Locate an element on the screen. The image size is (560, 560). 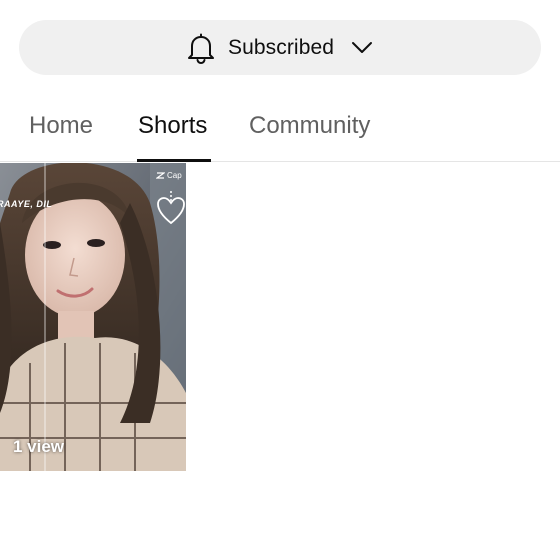
tab-shorts: Shorts is located at coordinates (172, 126).